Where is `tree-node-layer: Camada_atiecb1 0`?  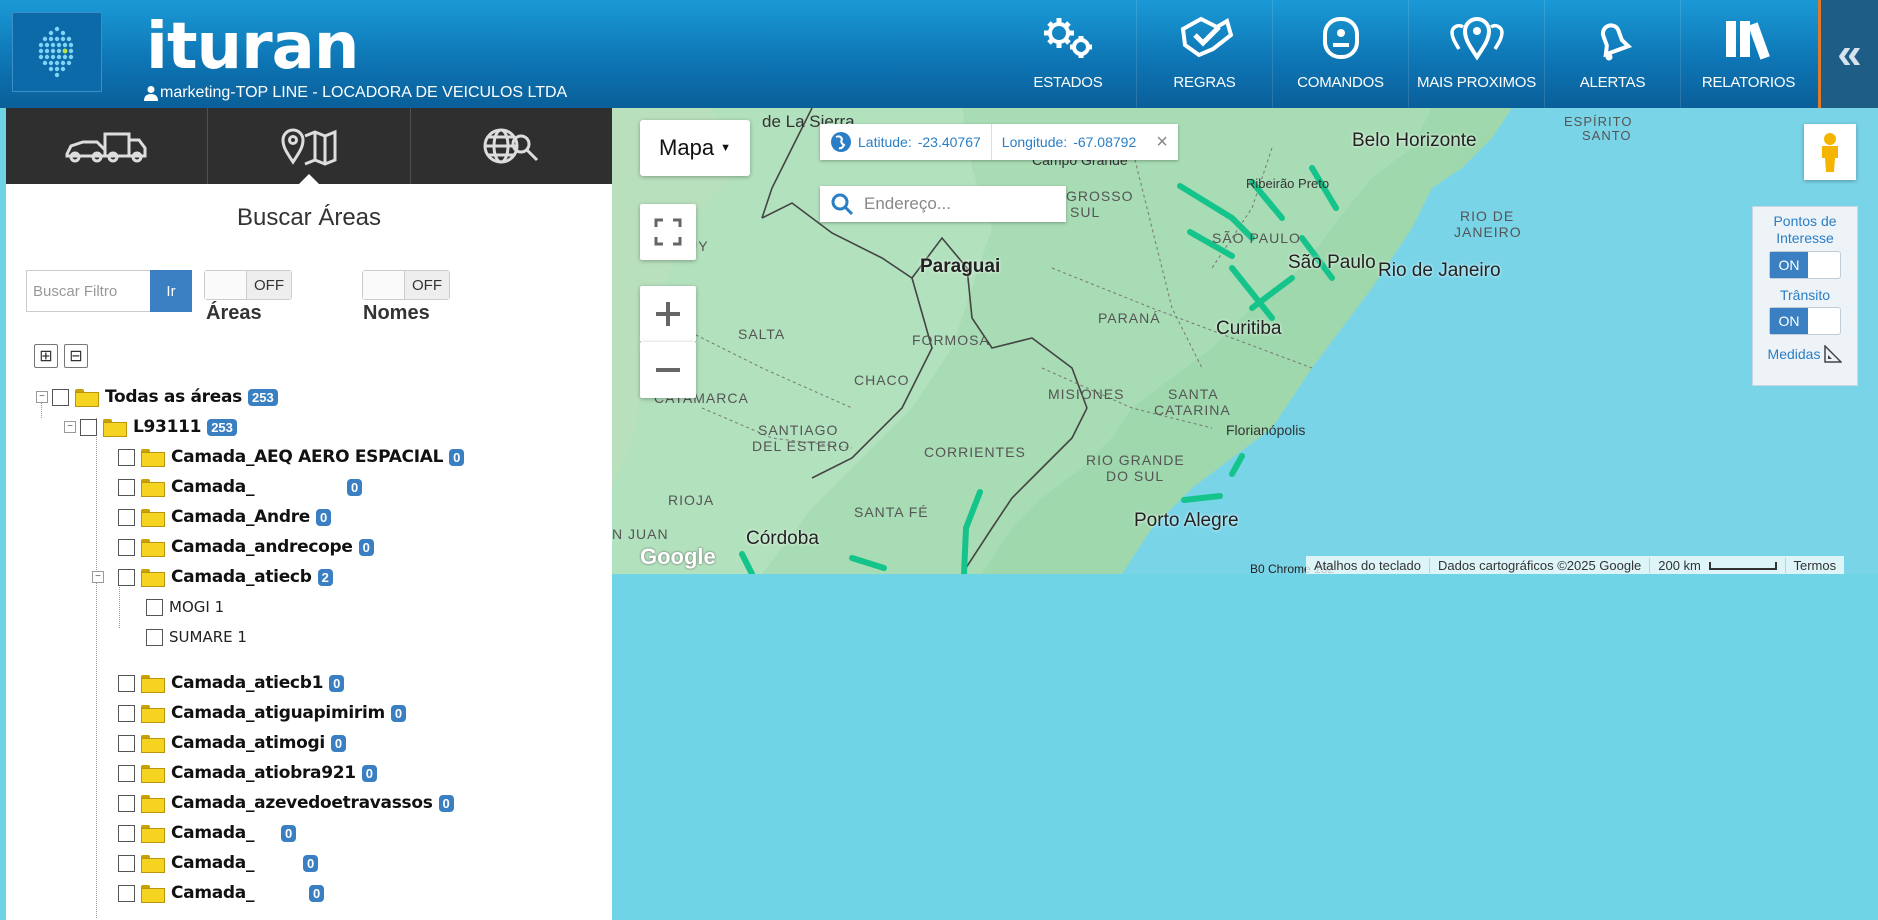
tree-node-layer: Camada_atiecb1 0 is located at coordinates (231, 683).